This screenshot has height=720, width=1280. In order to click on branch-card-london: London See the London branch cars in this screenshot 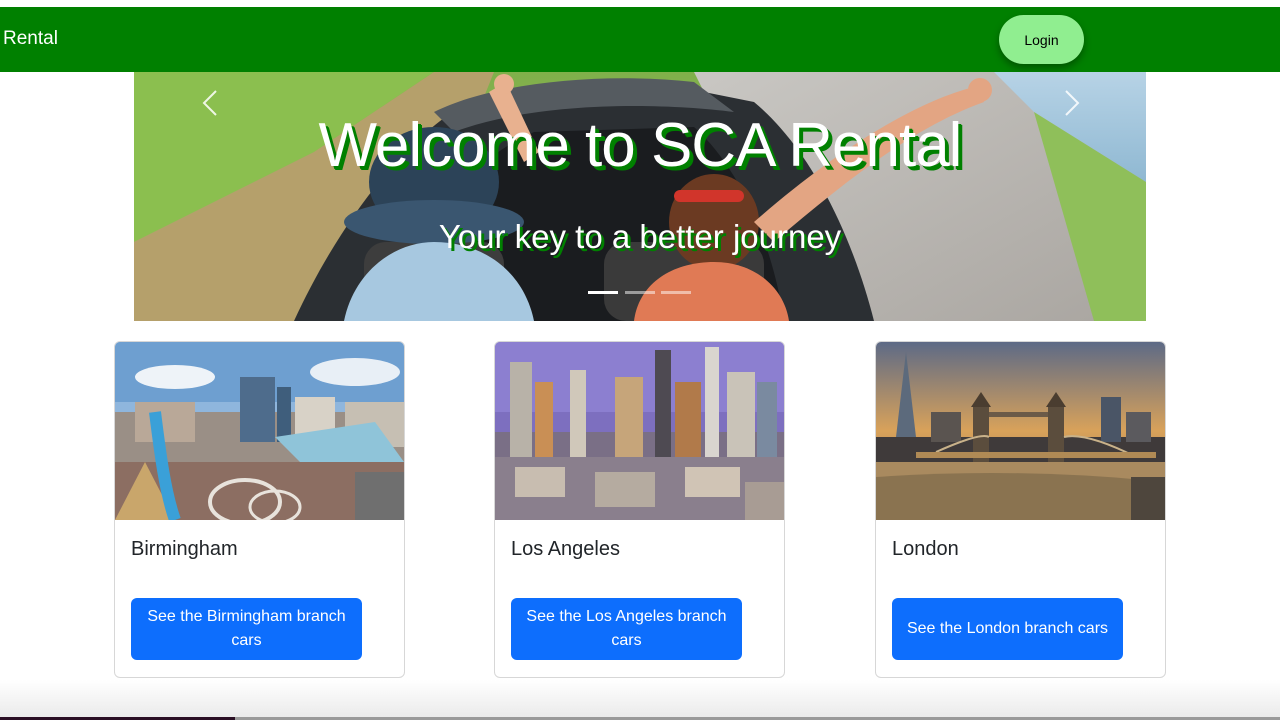, I will do `click(1020, 509)`.